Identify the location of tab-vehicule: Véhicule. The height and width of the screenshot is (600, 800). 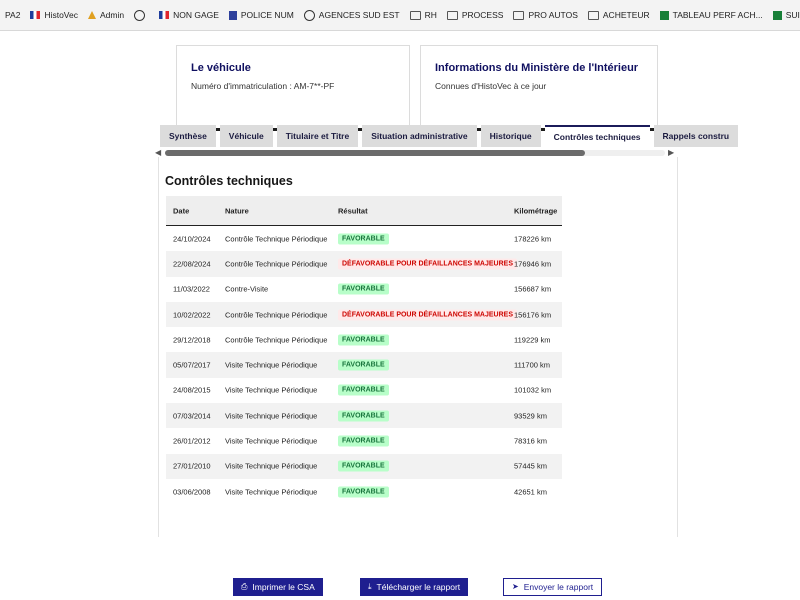
(246, 136).